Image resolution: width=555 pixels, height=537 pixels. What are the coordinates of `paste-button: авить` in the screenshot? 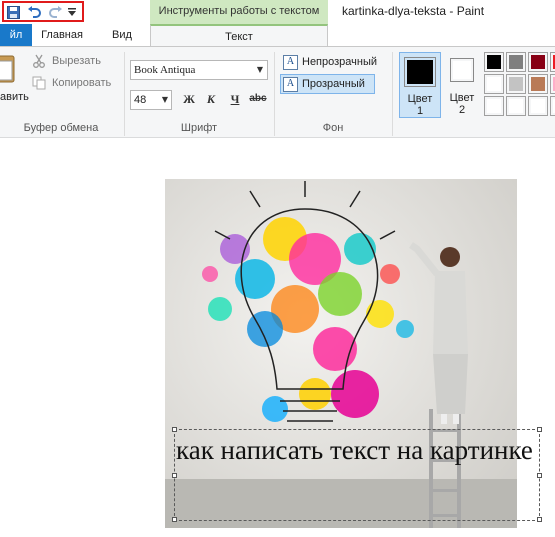 It's located at (14, 97).